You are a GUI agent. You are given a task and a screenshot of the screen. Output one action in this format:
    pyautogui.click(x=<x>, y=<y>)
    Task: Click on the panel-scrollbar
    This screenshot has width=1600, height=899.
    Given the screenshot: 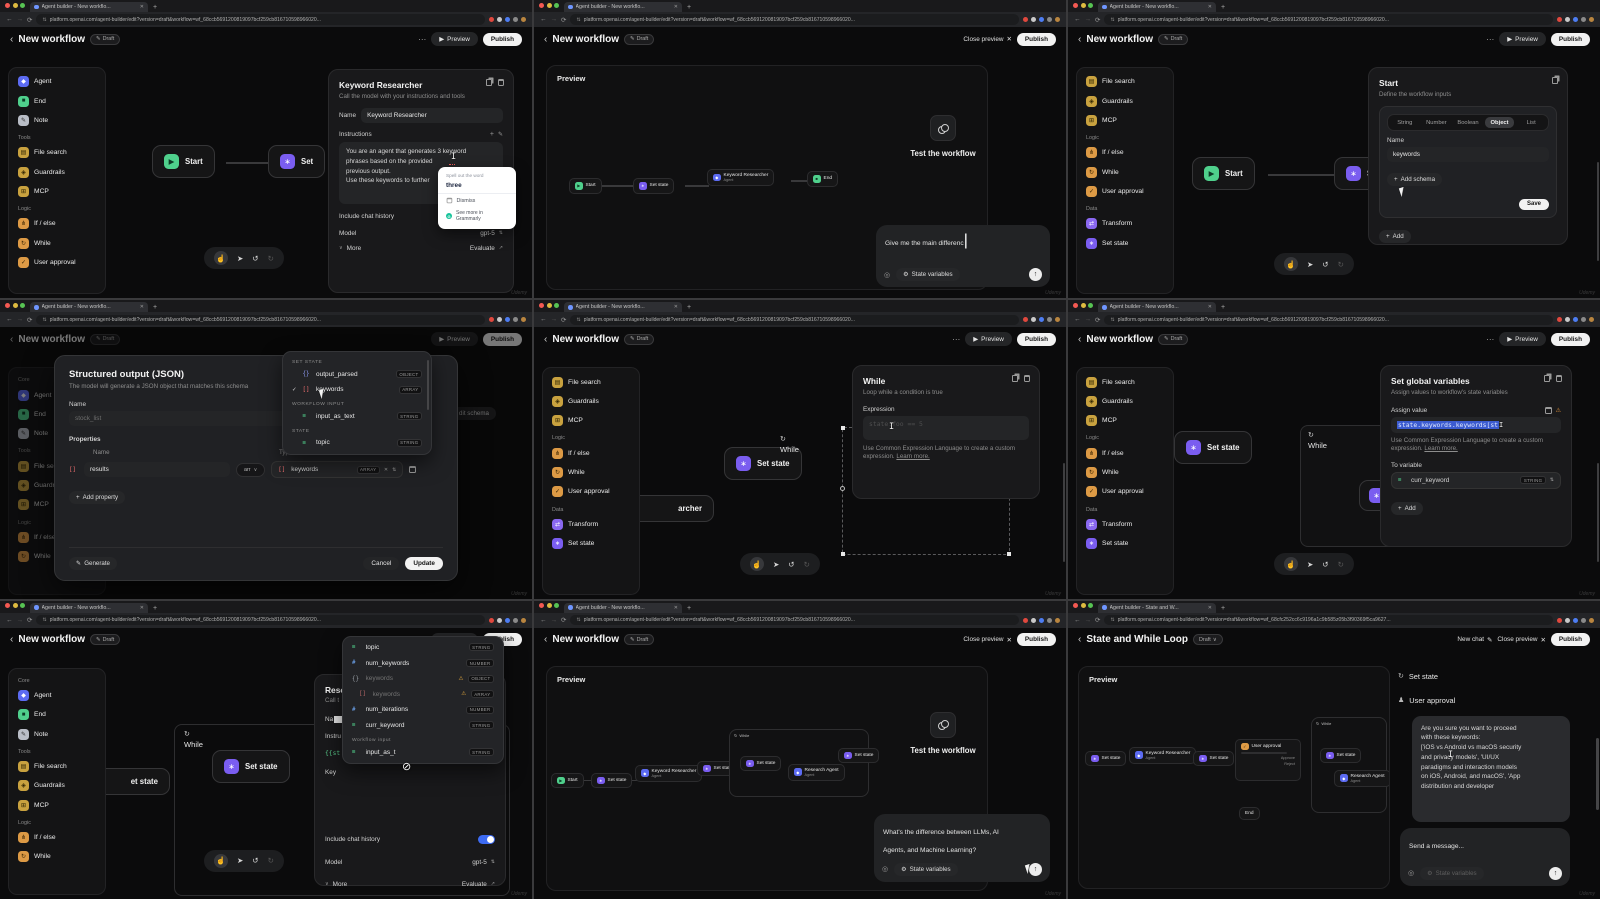 What is the action you would take?
    pyautogui.click(x=1597, y=773)
    